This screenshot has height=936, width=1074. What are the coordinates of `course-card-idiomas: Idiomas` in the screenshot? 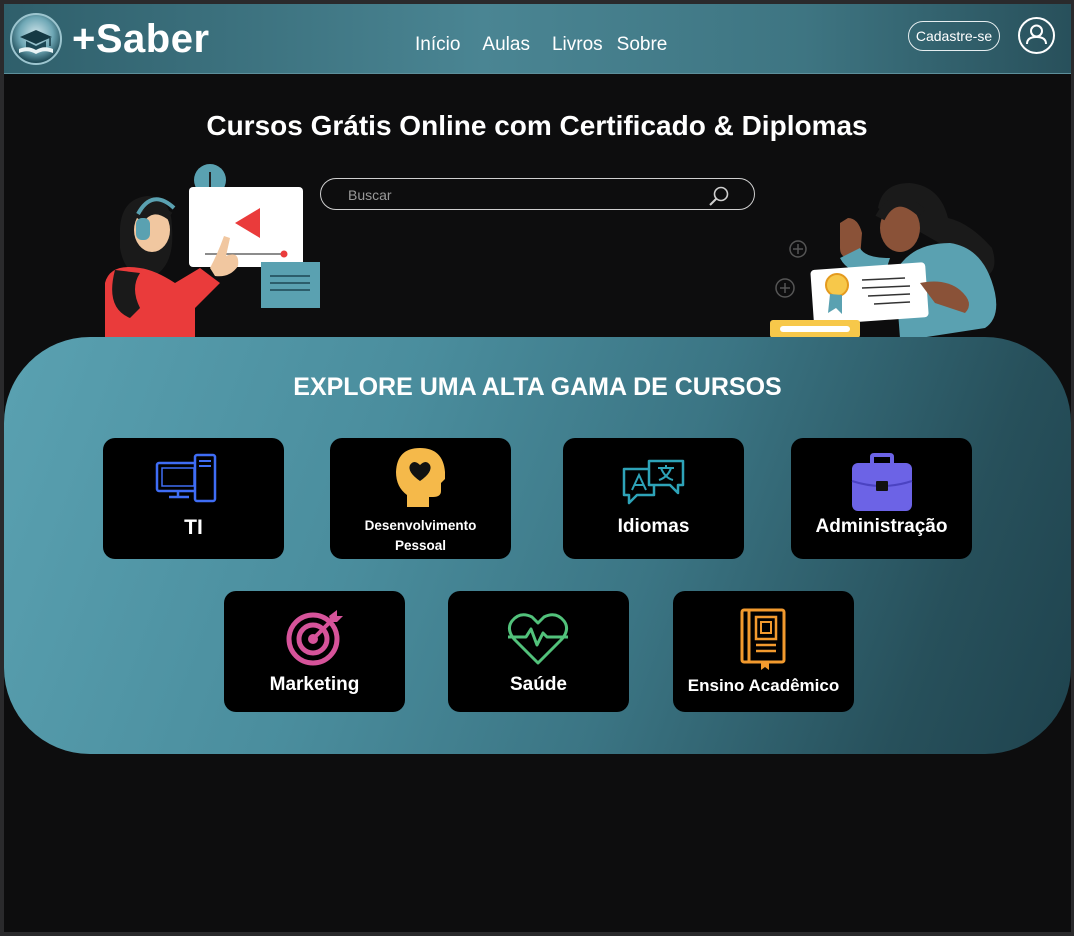 It's located at (653, 498).